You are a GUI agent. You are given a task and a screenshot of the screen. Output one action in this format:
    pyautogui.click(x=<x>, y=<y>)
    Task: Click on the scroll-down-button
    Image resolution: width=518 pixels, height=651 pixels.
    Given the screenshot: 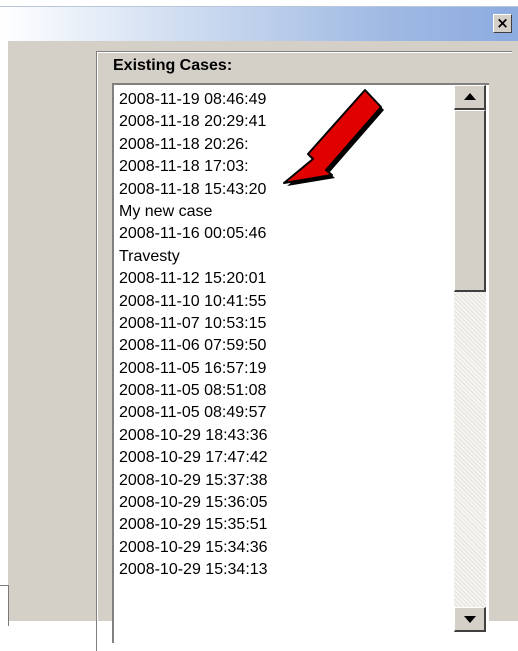 What is the action you would take?
    pyautogui.click(x=470, y=619)
    